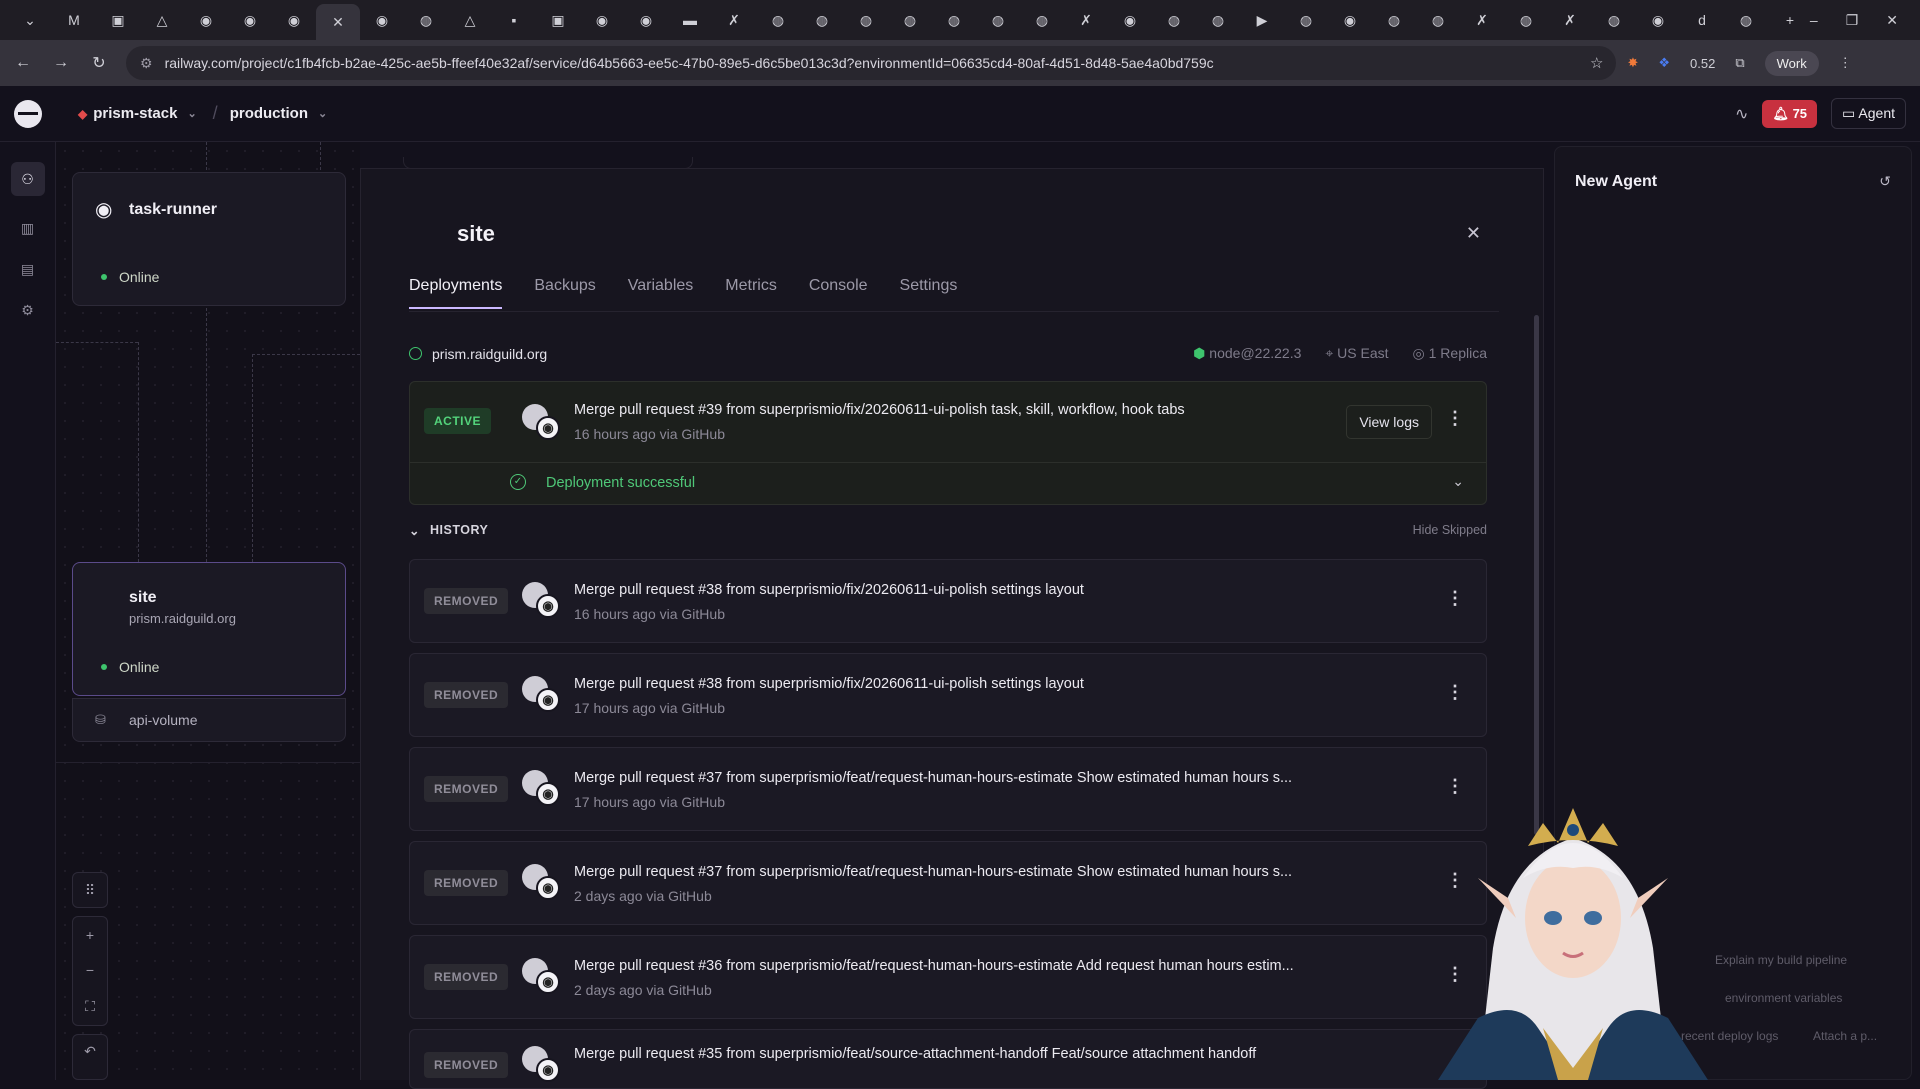 The width and height of the screenshot is (1920, 1089). I want to click on history-icon: ↺, so click(1885, 181).